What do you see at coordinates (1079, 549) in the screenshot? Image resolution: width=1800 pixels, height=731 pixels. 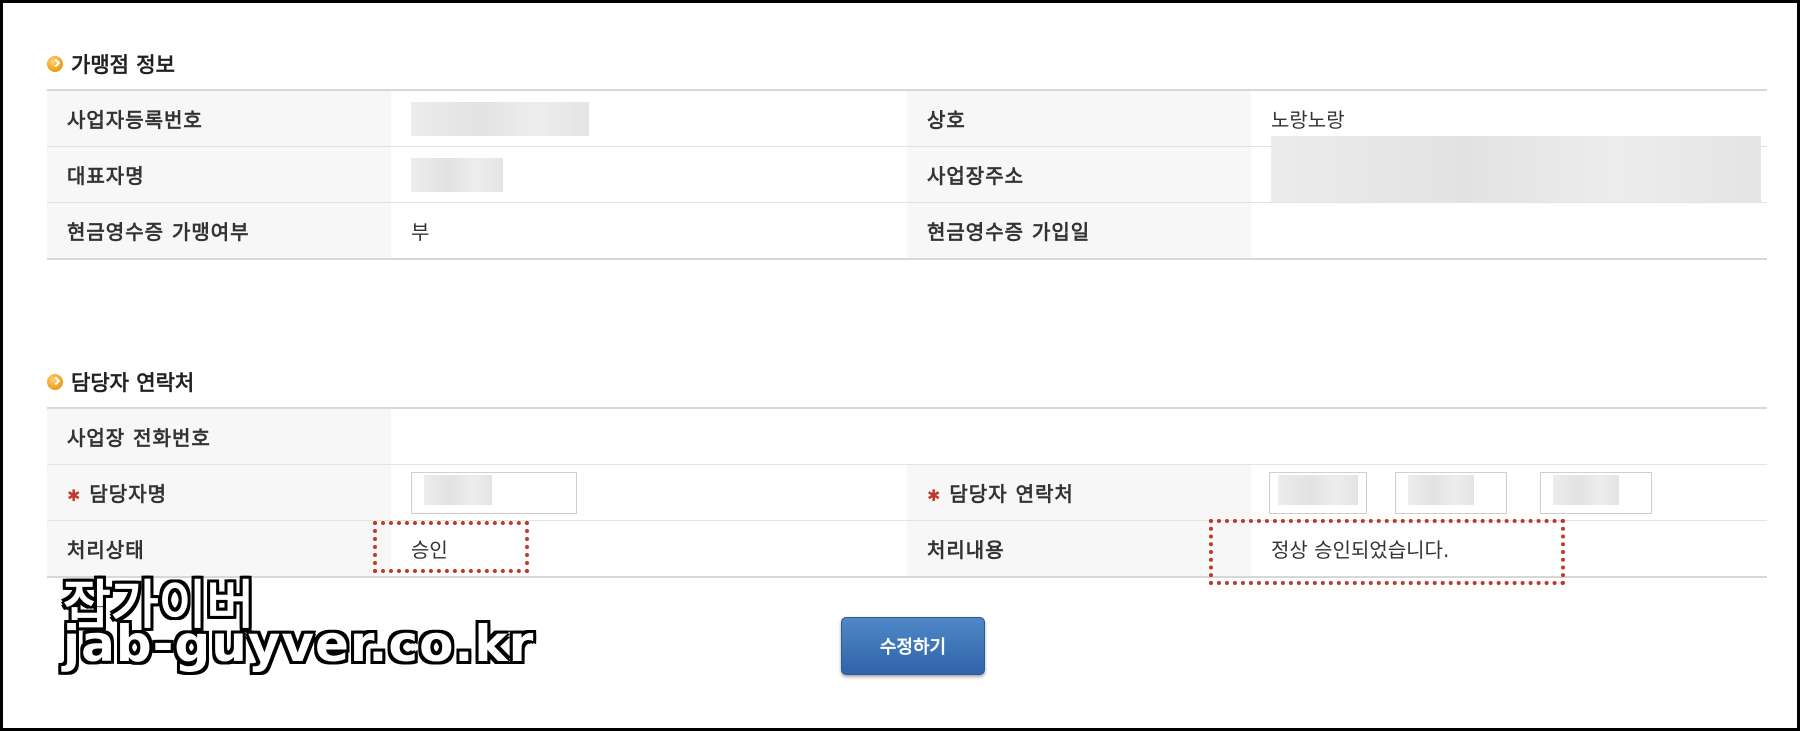 I see `result-label: 처리내용` at bounding box center [1079, 549].